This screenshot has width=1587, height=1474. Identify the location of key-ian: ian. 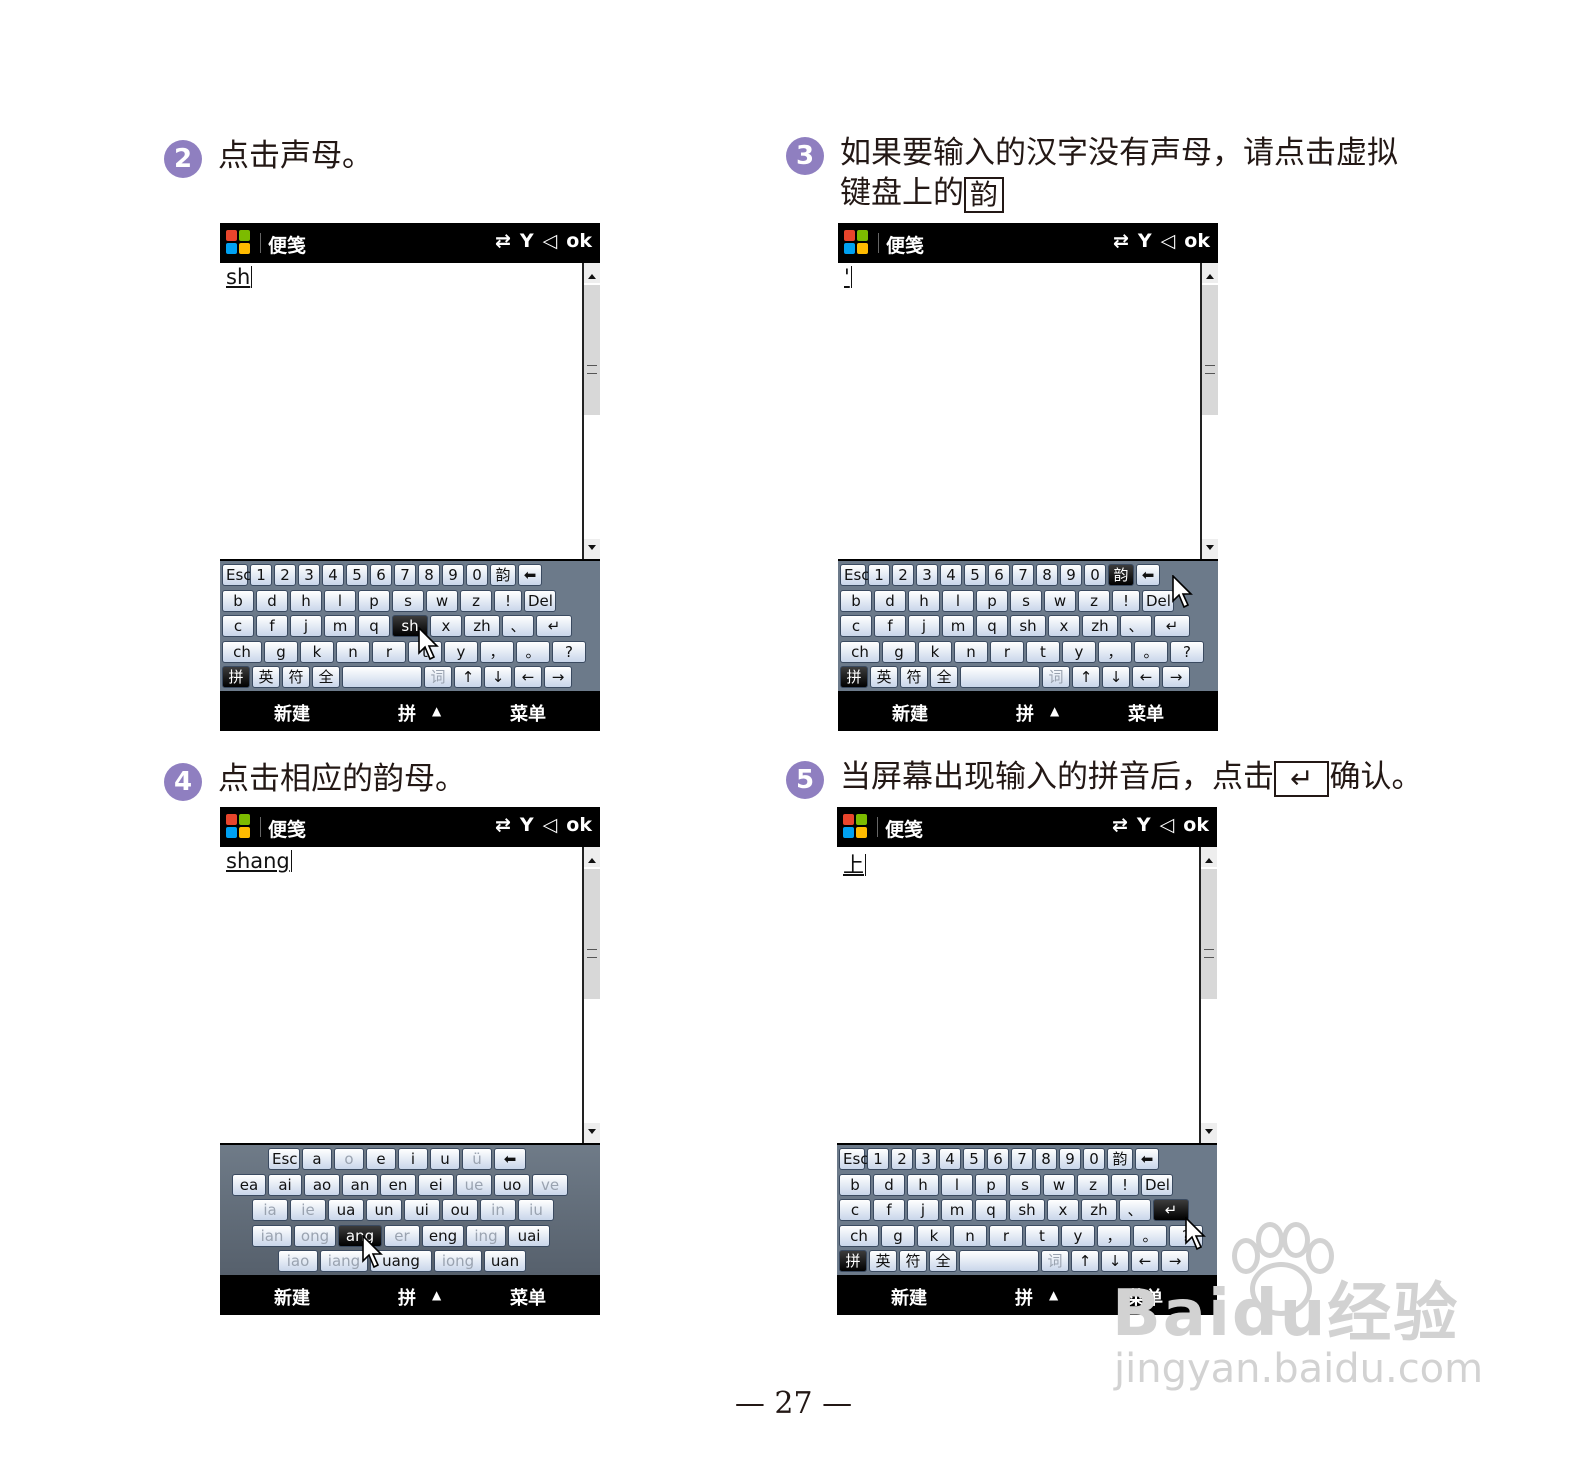
(272, 1235).